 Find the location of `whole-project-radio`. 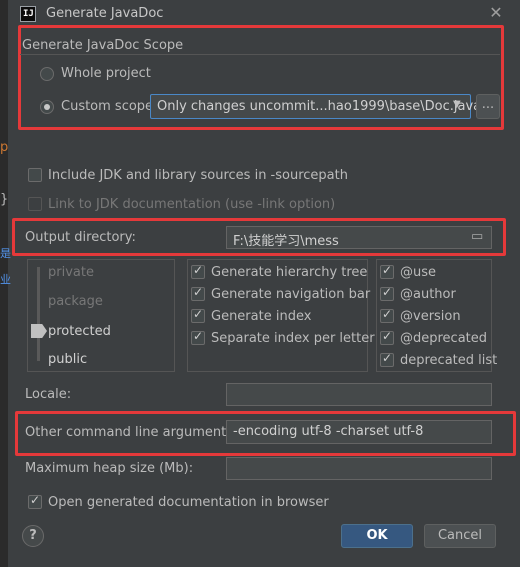

whole-project-radio is located at coordinates (47, 74).